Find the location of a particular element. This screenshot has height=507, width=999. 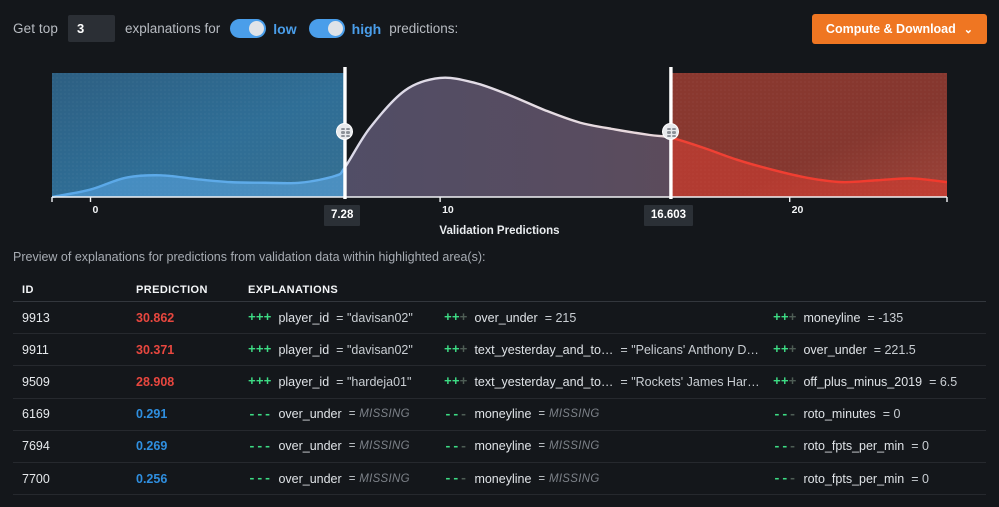

cell-id: 9913 is located at coordinates (36, 317).